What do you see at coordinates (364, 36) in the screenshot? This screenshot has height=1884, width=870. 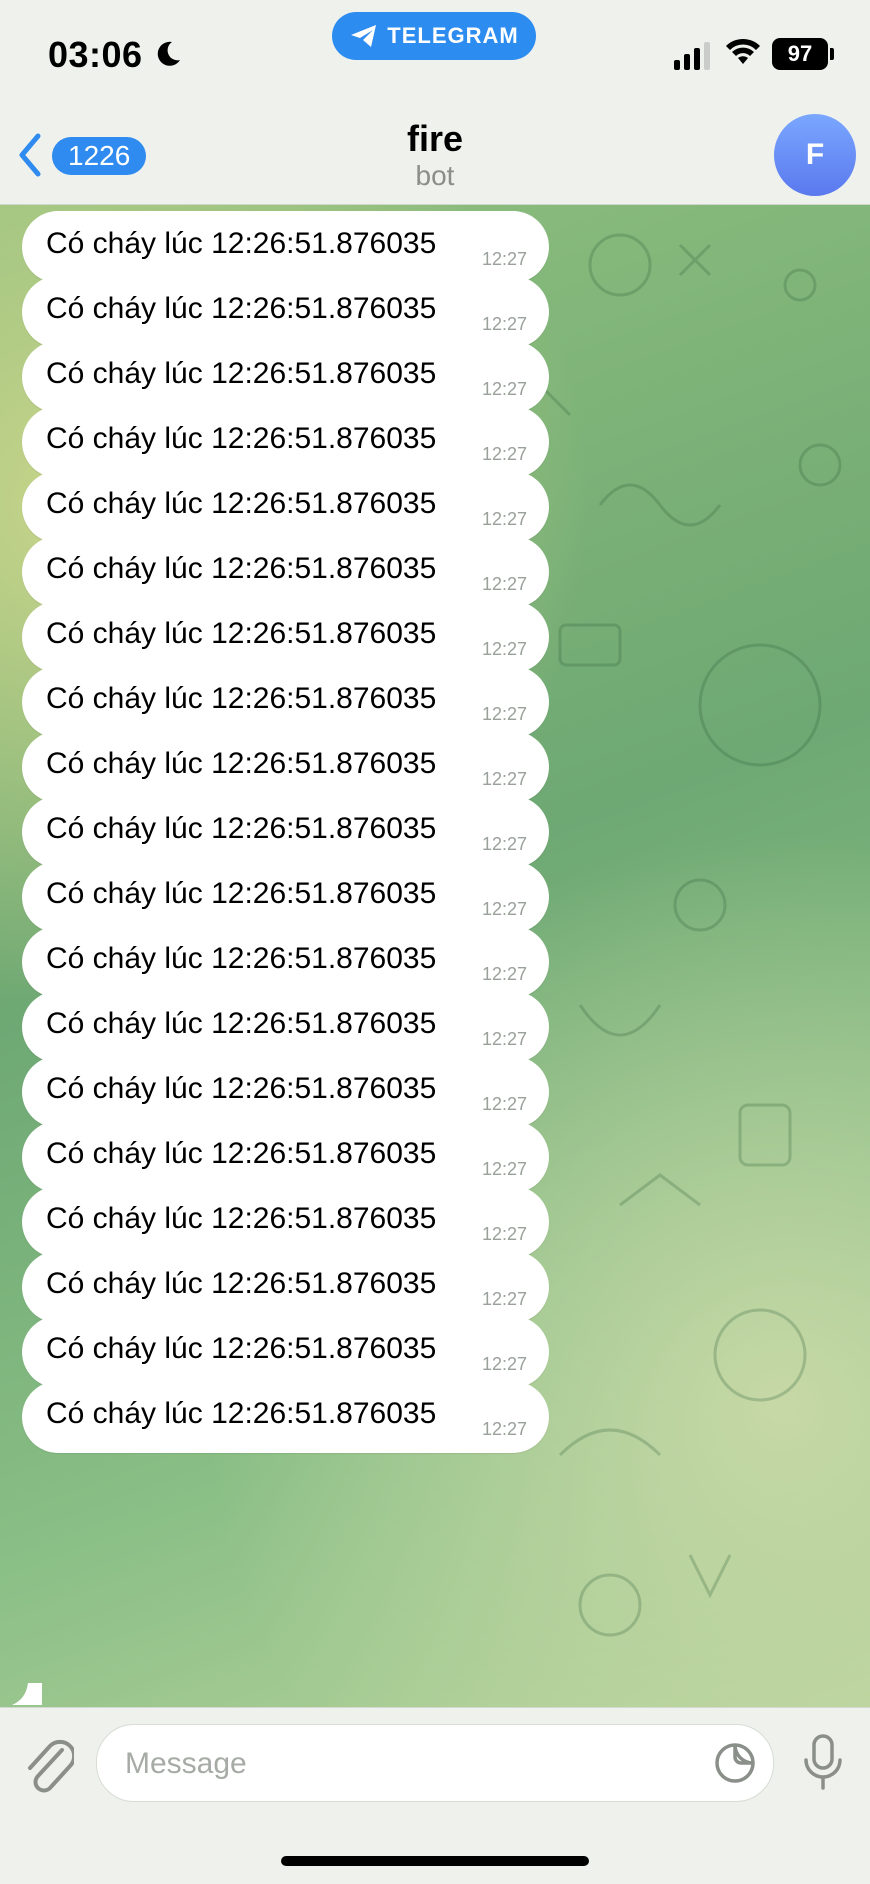 I see `telegram-icon` at bounding box center [364, 36].